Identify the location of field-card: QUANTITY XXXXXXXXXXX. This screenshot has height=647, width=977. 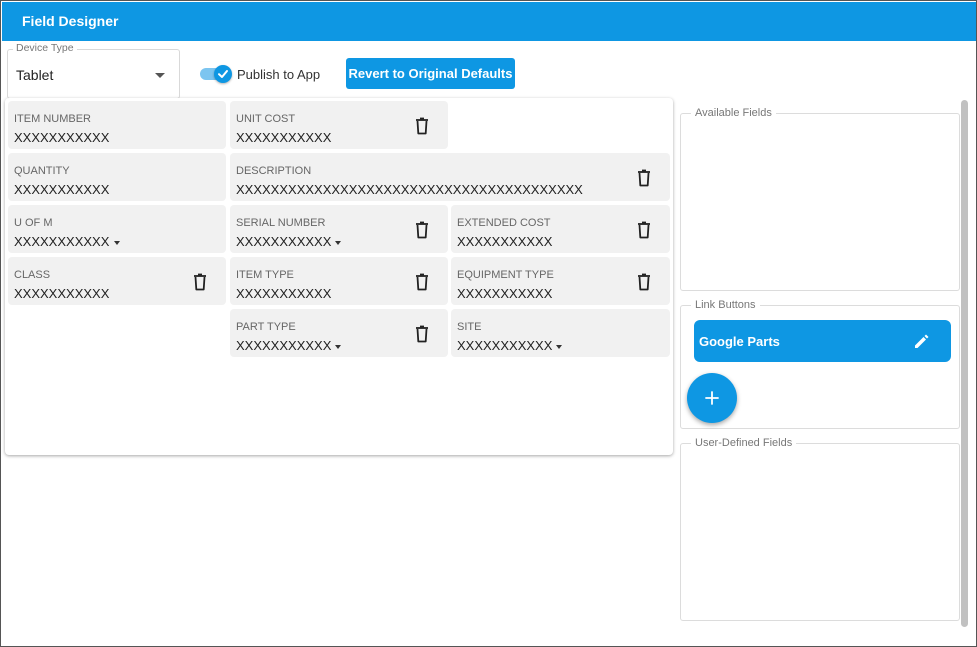
(117, 177).